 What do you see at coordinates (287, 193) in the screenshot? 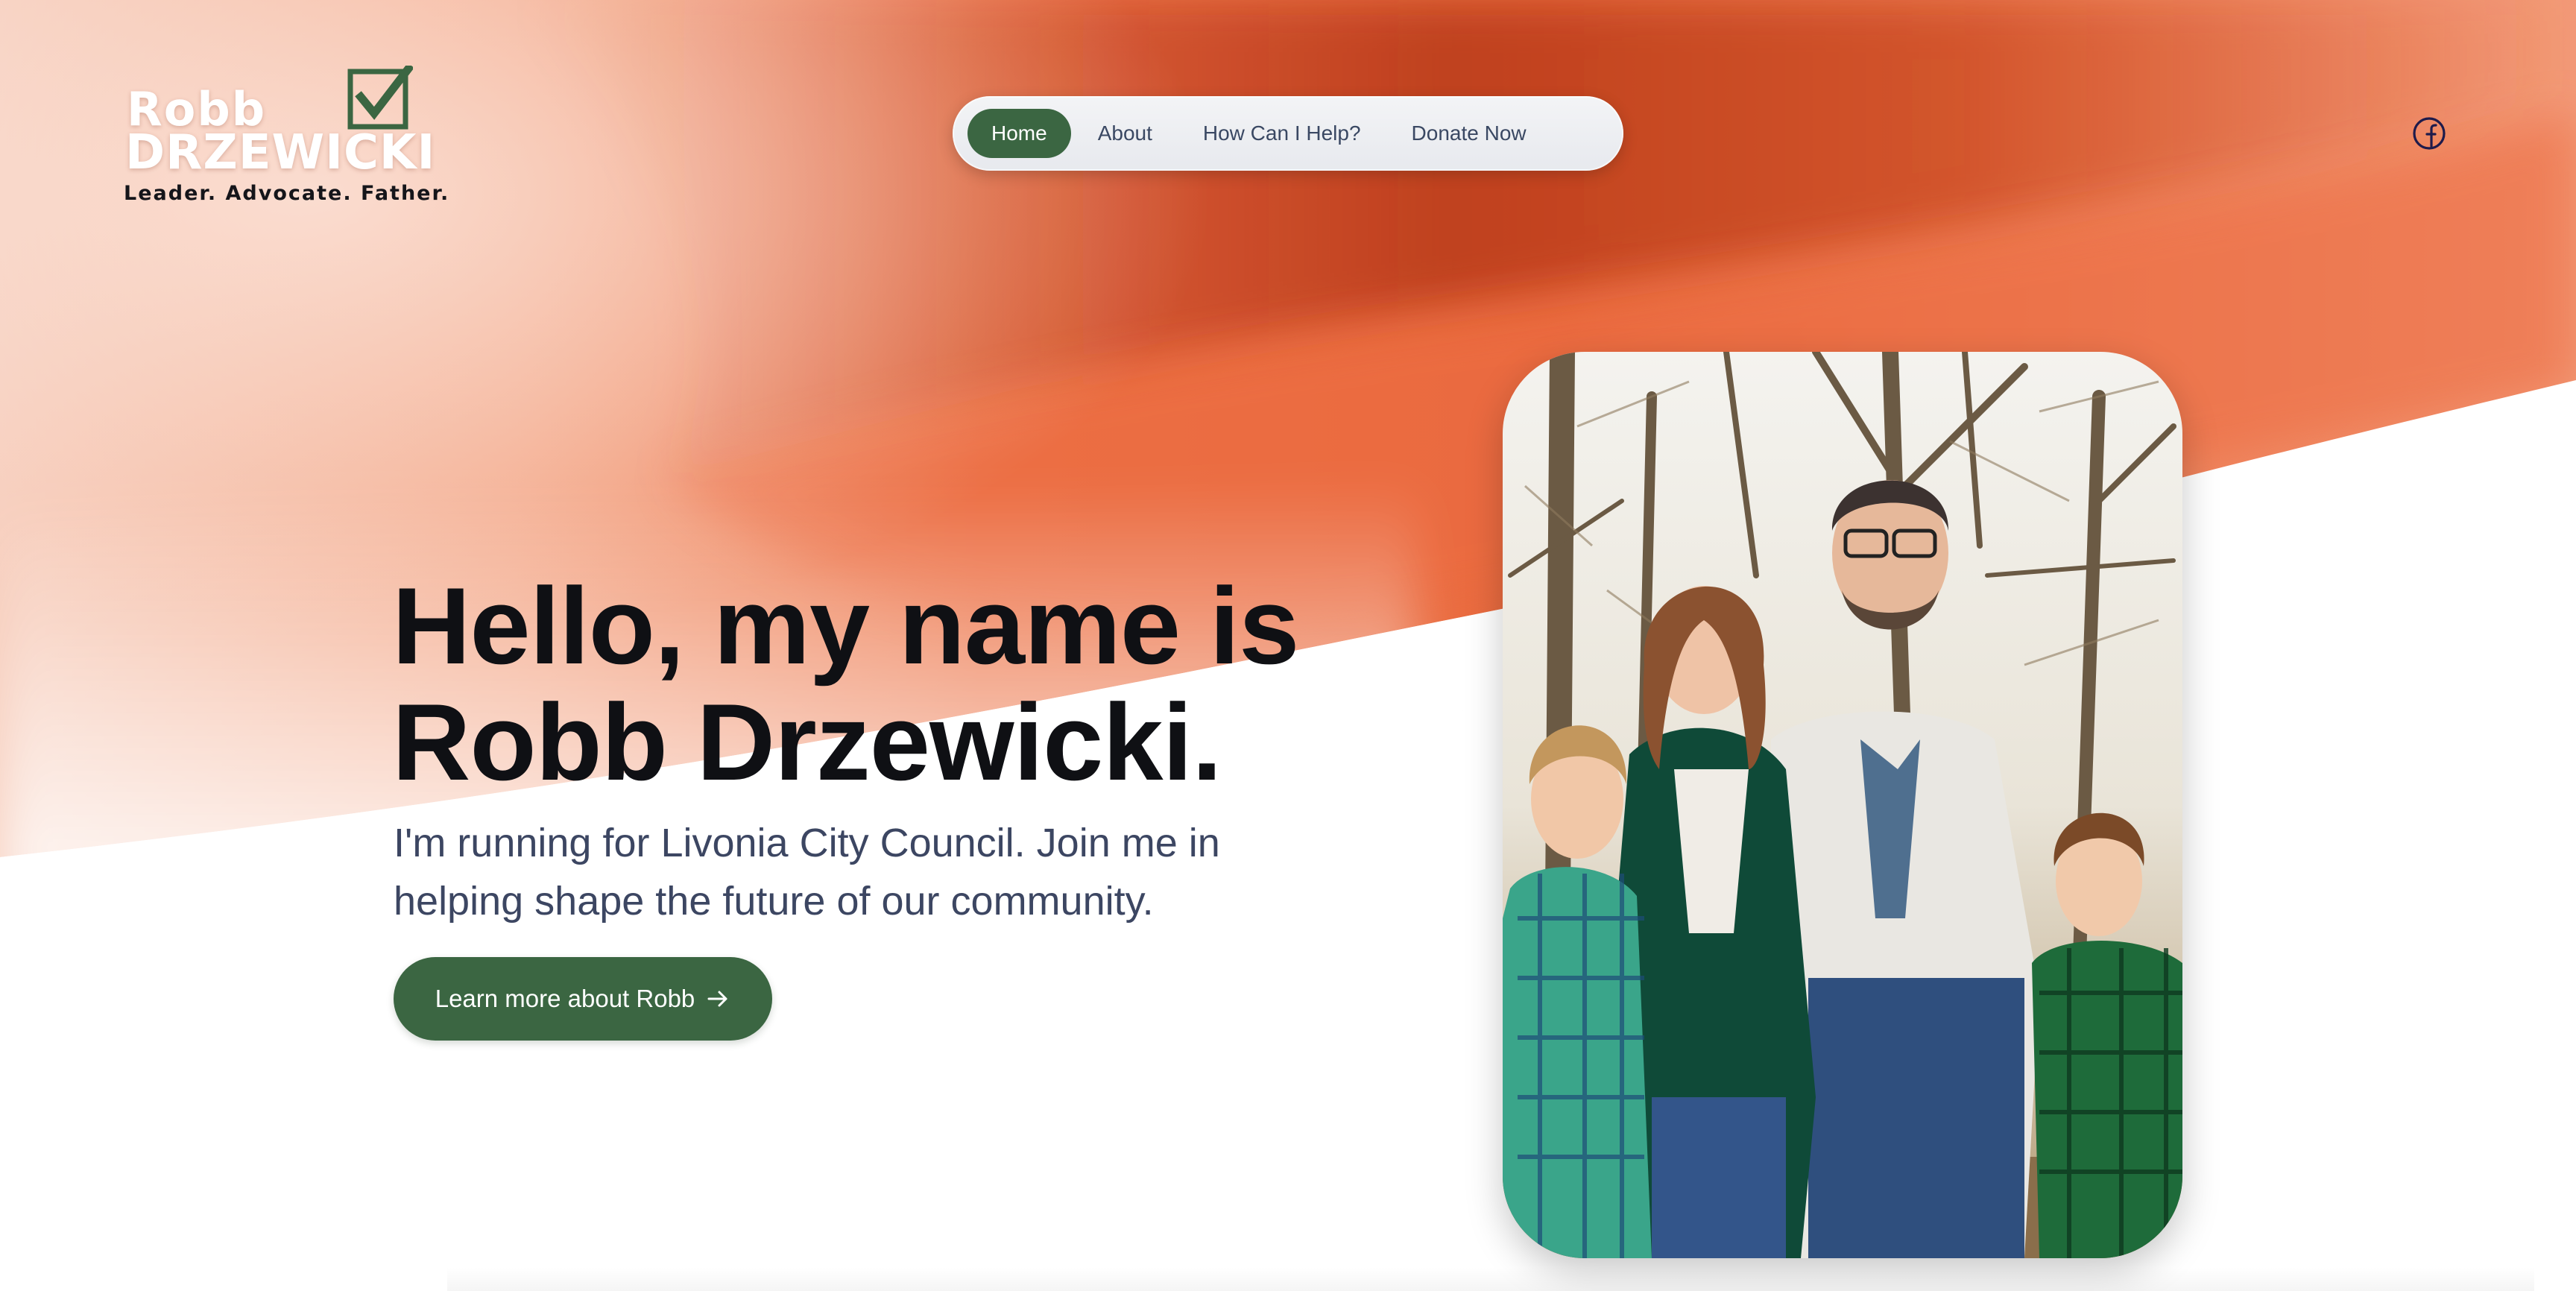
I see `logo-tagline: Leader. Advocate. Father.` at bounding box center [287, 193].